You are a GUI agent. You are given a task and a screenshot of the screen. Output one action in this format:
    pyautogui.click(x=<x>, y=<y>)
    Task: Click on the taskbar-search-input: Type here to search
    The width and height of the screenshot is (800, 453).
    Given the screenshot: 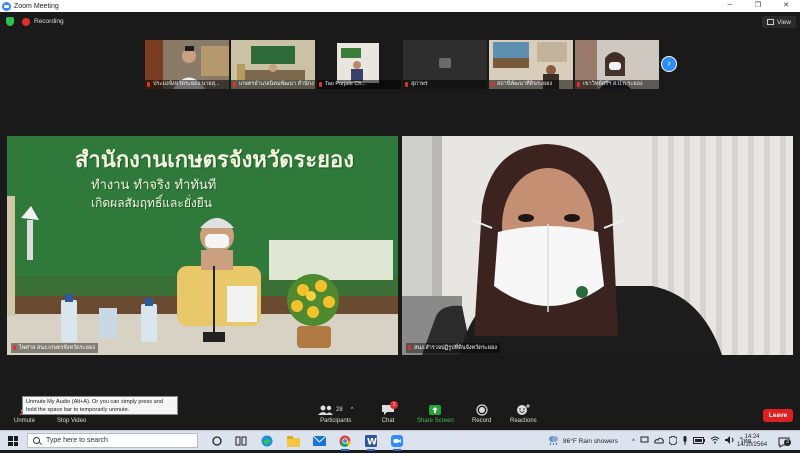 What is the action you would take?
    pyautogui.click(x=112, y=440)
    